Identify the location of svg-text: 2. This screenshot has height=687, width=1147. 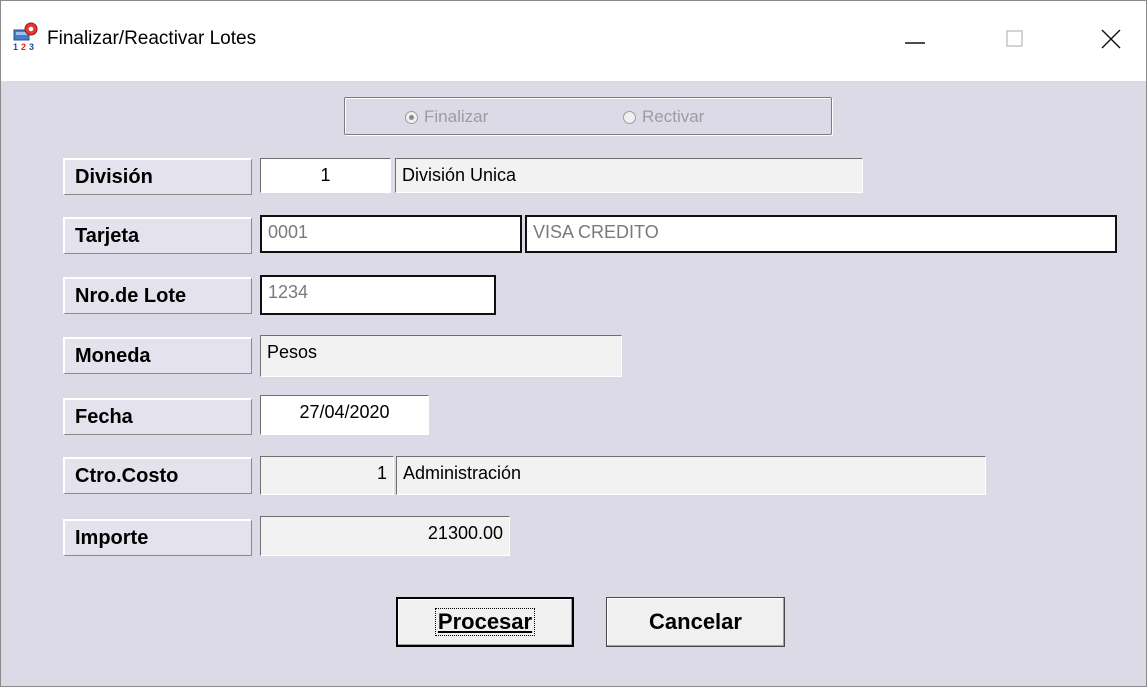
(23, 46).